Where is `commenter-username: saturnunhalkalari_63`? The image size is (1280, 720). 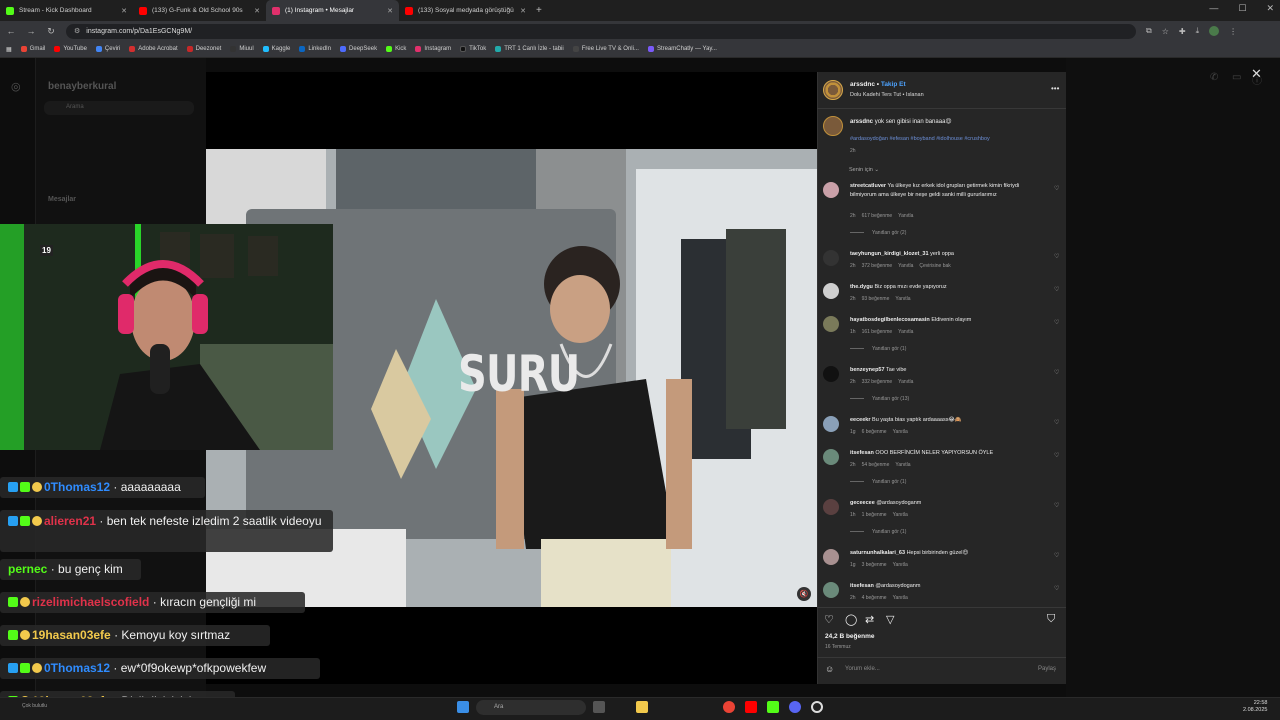
commenter-username: saturnunhalkalari_63 is located at coordinates (877, 553).